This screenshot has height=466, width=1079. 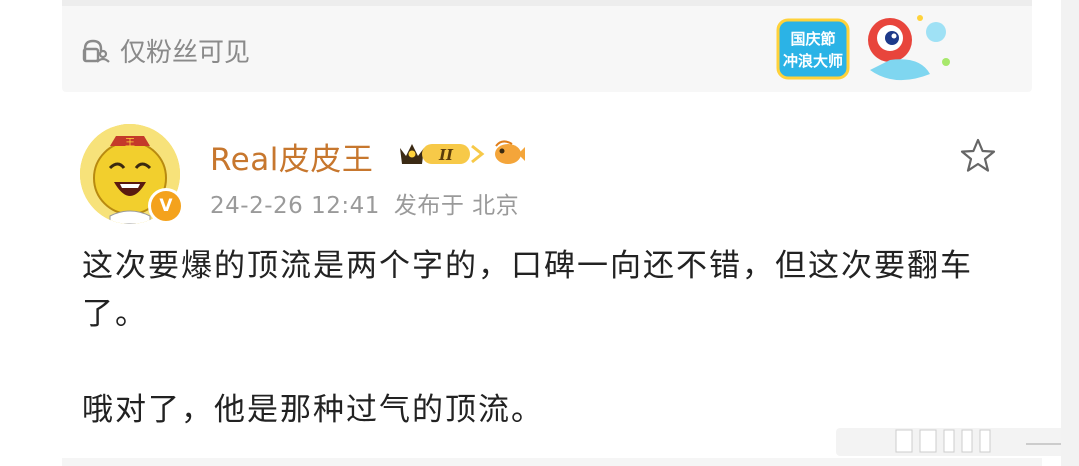 What do you see at coordinates (978, 156) in the screenshot?
I see `star-icon` at bounding box center [978, 156].